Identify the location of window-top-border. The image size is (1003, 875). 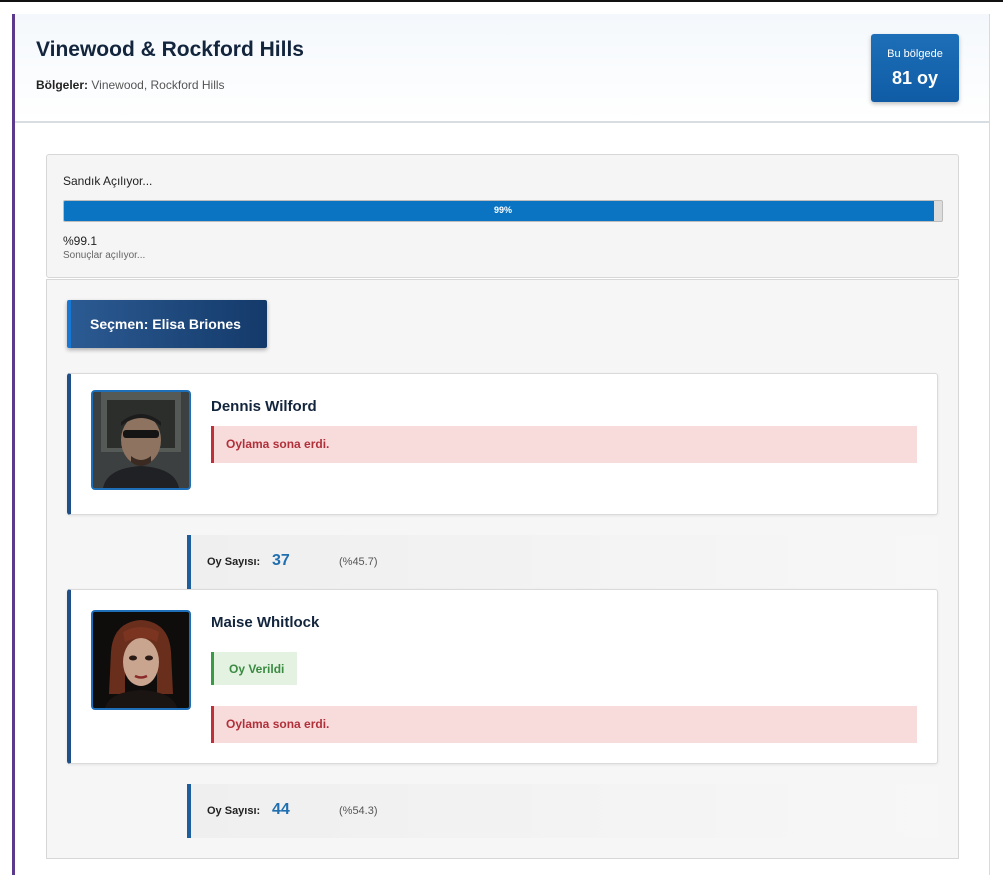
(501, 1).